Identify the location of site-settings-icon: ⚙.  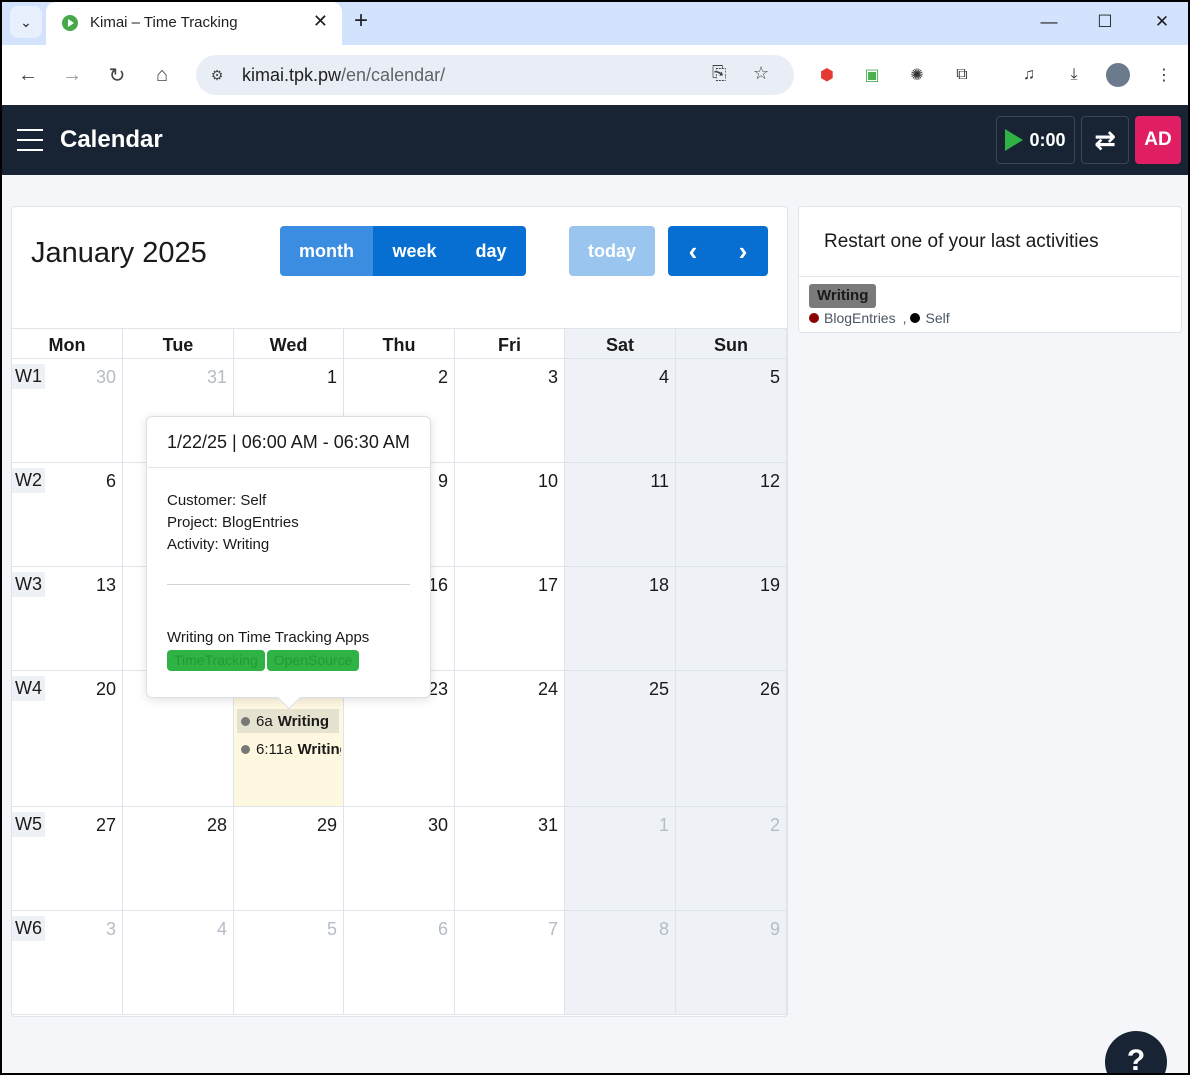
(217, 75).